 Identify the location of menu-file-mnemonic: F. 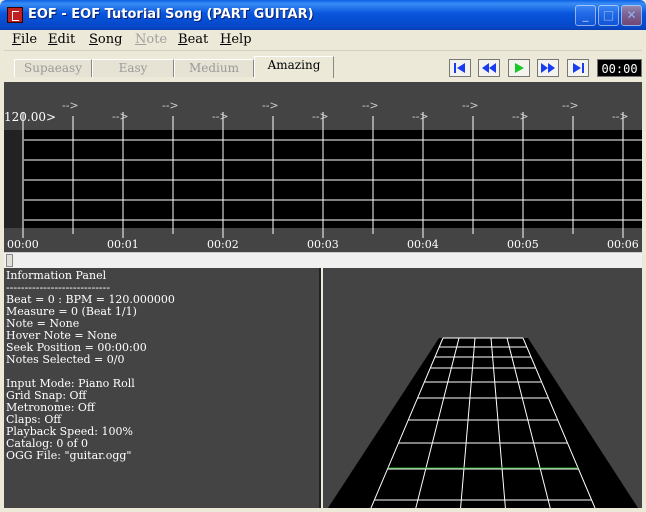
(17, 39).